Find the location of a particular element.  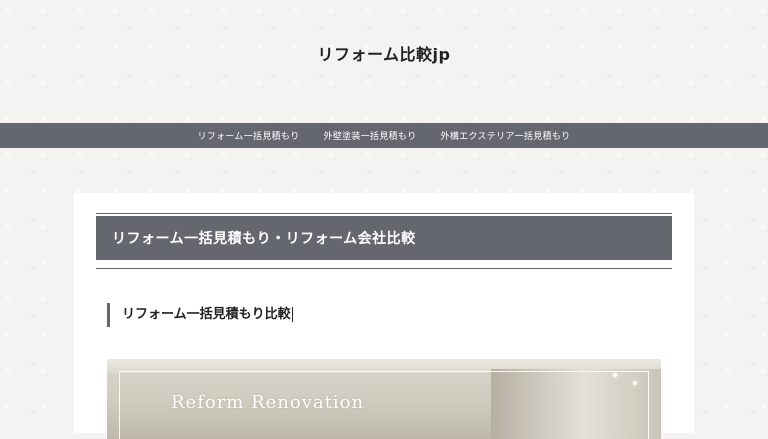

nav-item-exterior-paint-estimate: 外壁塗装一括見積もり is located at coordinates (370, 135).